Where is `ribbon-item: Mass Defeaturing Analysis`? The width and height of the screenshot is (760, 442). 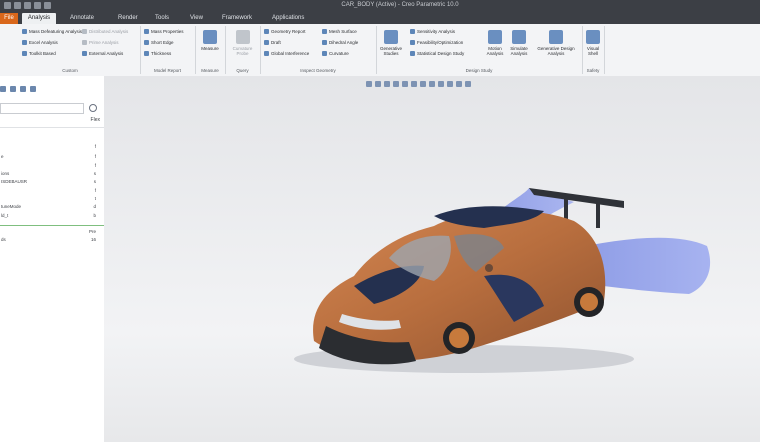 ribbon-item: Mass Defeaturing Analysis is located at coordinates (52, 31).